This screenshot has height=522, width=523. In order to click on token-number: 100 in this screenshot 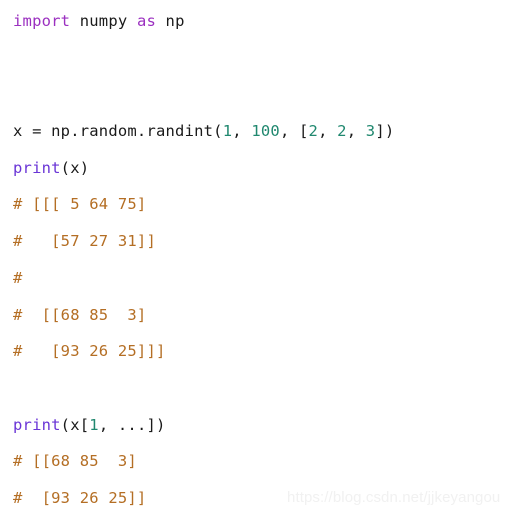, I will do `click(265, 131)`.